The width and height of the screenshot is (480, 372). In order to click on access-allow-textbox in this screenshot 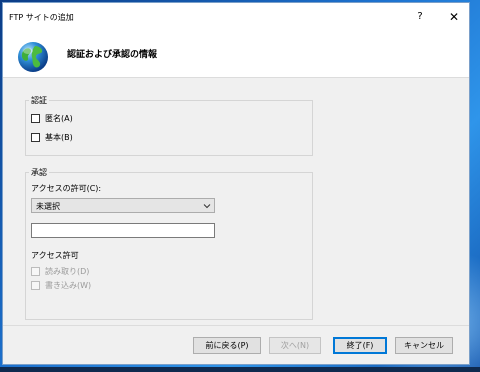, I will do `click(123, 230)`.